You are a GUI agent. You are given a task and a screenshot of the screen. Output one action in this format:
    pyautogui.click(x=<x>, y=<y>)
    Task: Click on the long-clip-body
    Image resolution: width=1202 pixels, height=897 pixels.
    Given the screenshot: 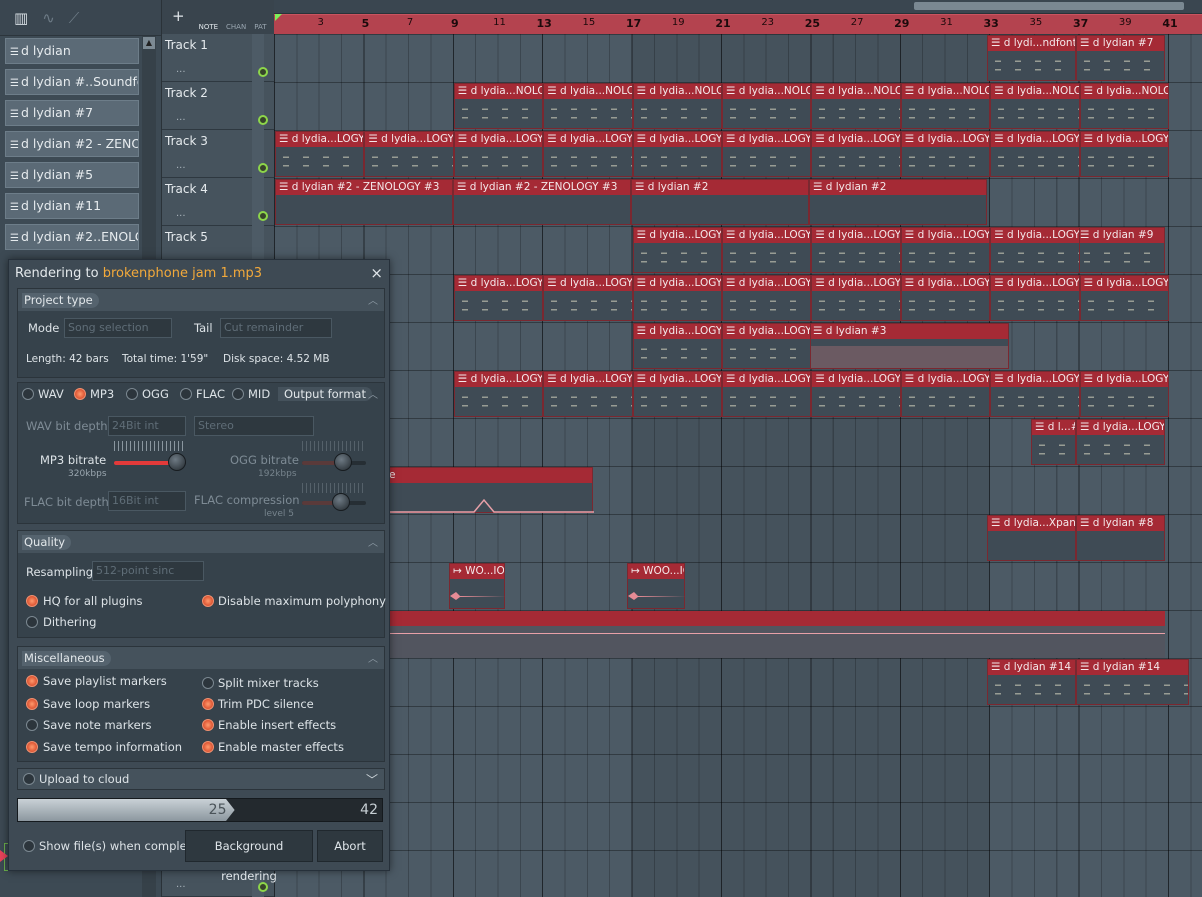 What is the action you would take?
    pyautogui.click(x=775, y=642)
    